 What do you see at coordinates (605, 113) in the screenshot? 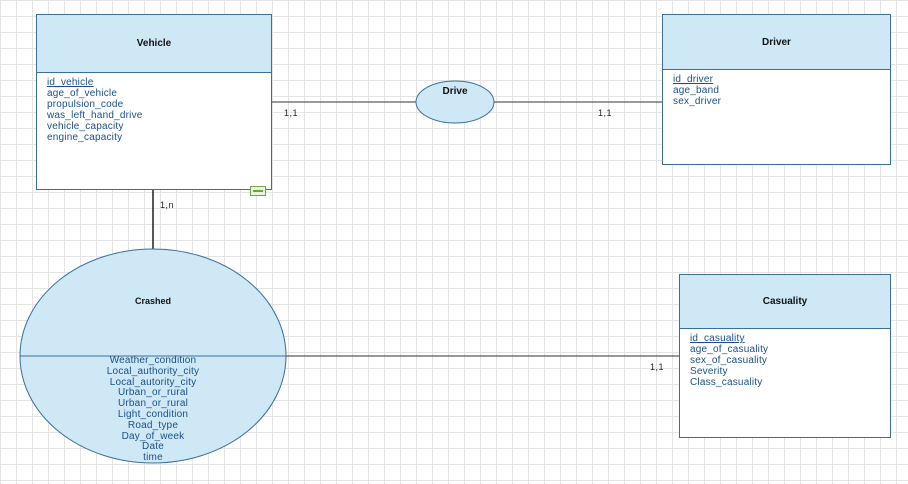
I see `cardinality-driver-drive: 1,1` at bounding box center [605, 113].